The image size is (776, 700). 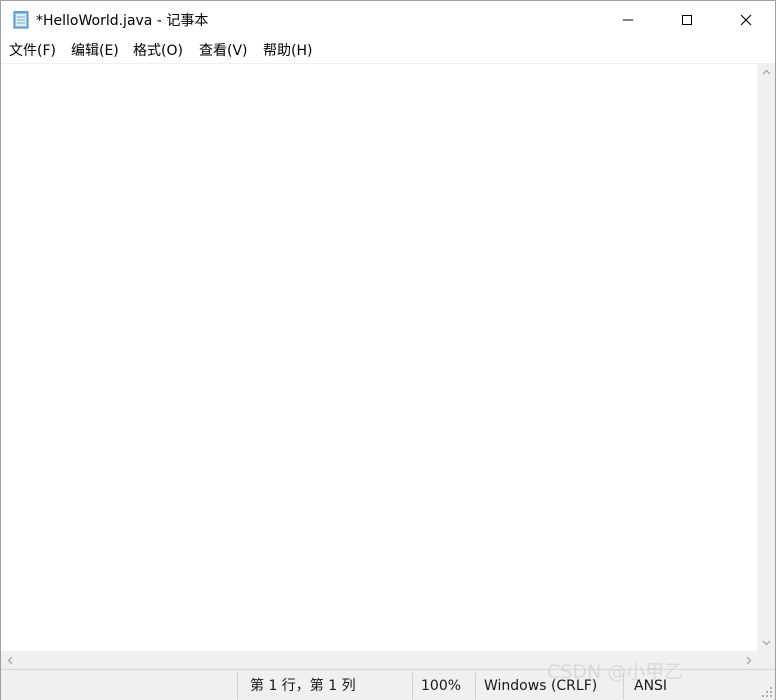 What do you see at coordinates (766, 357) in the screenshot?
I see `vertical-scrollbar` at bounding box center [766, 357].